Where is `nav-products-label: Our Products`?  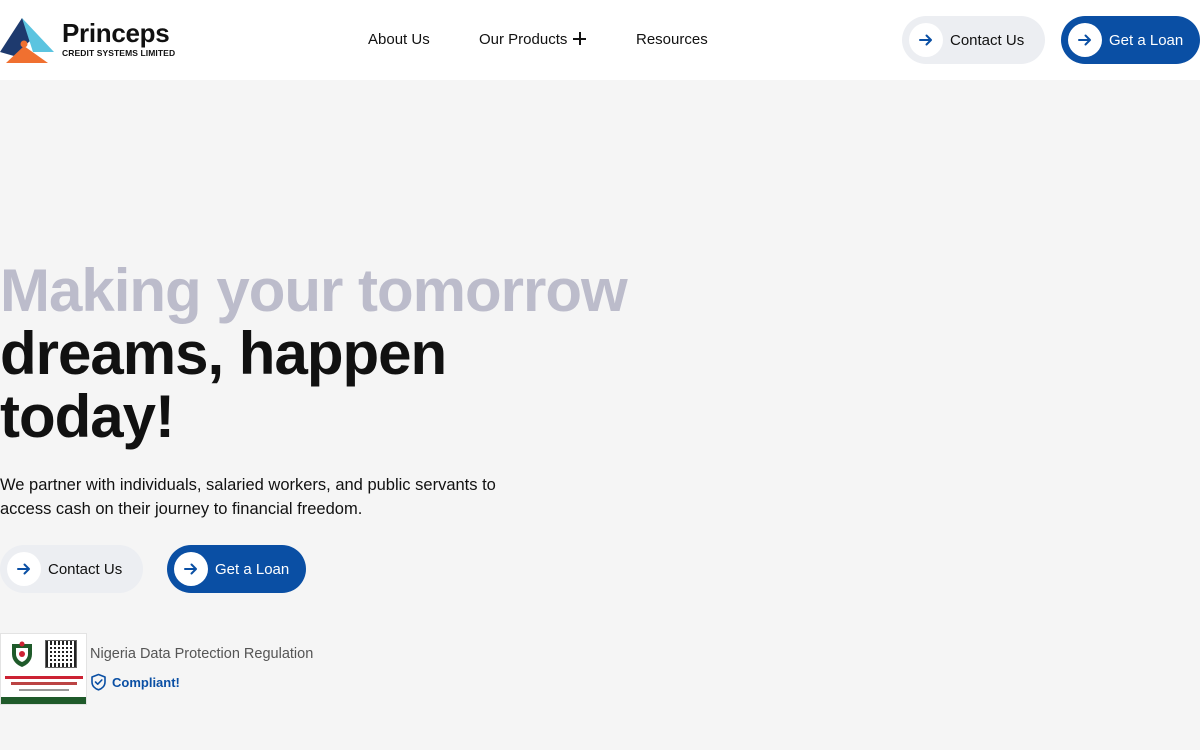 nav-products-label: Our Products is located at coordinates (523, 39).